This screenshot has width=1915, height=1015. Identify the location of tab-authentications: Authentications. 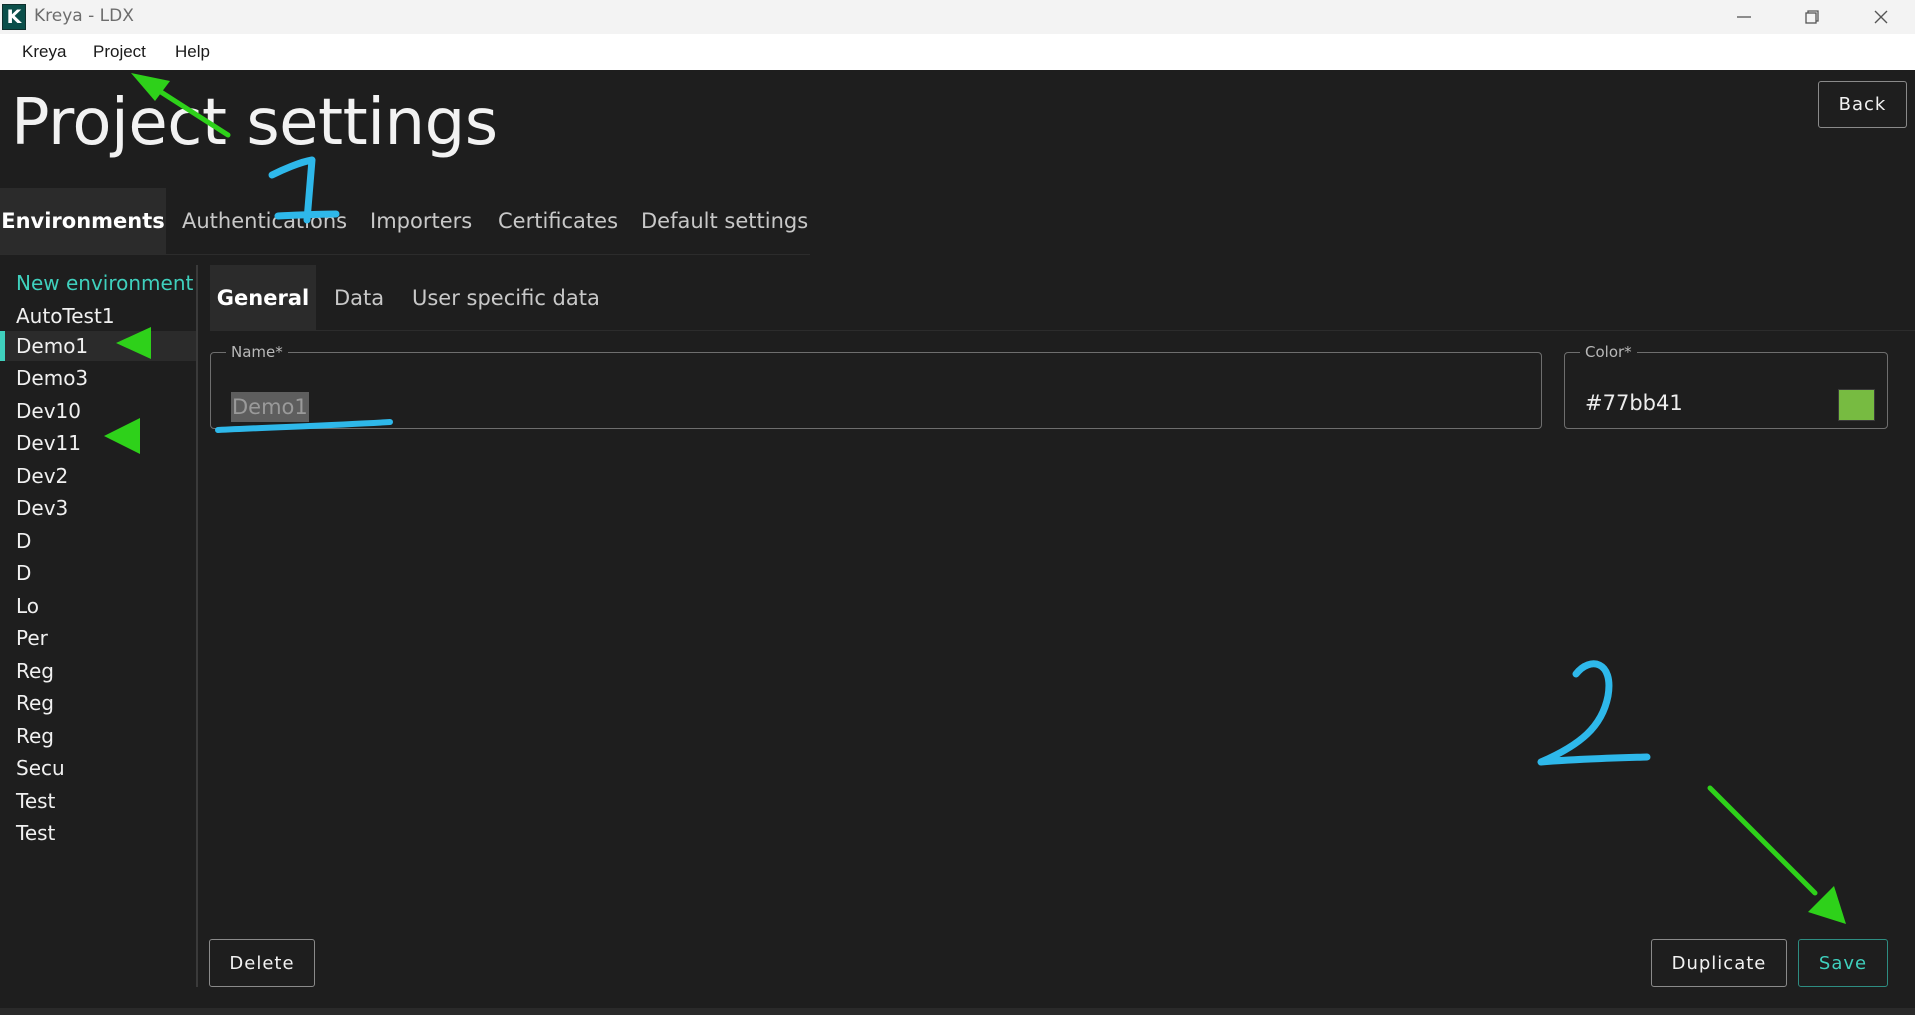
(264, 221).